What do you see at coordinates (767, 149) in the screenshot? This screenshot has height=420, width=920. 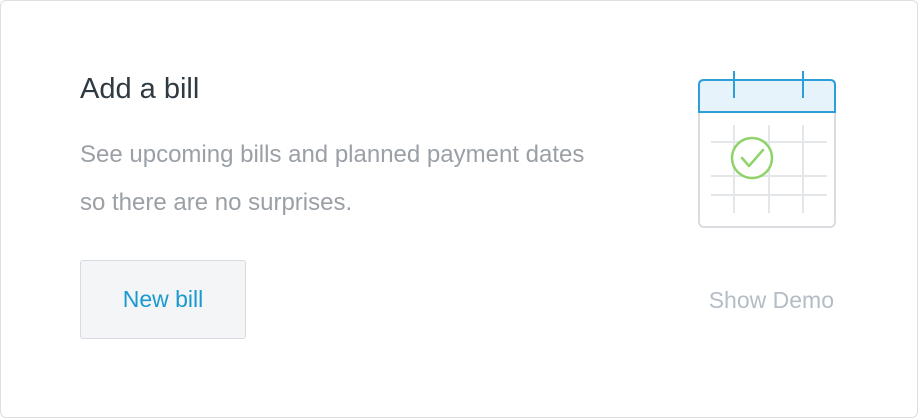 I see `calendar-check-icon` at bounding box center [767, 149].